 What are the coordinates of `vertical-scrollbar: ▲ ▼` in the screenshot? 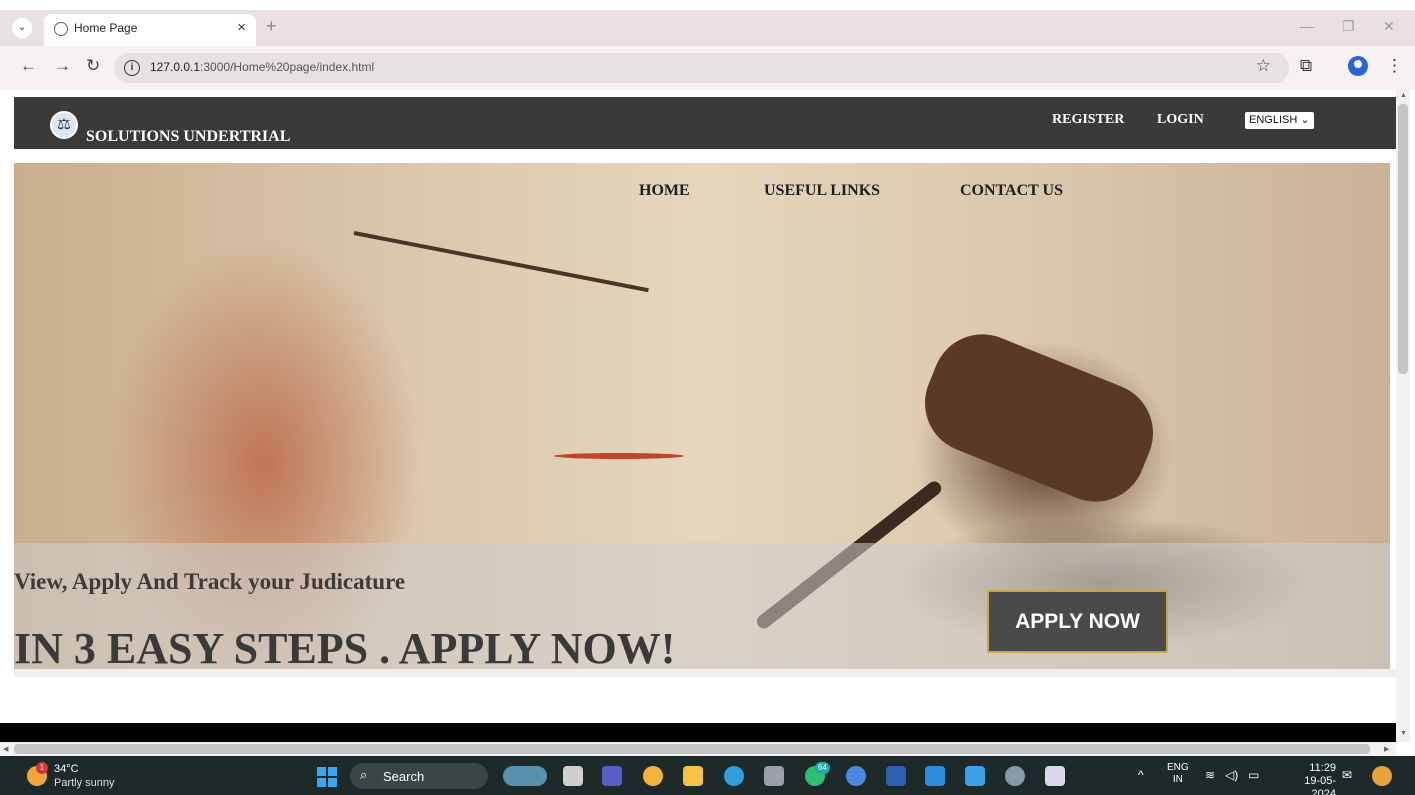 It's located at (1403, 416).